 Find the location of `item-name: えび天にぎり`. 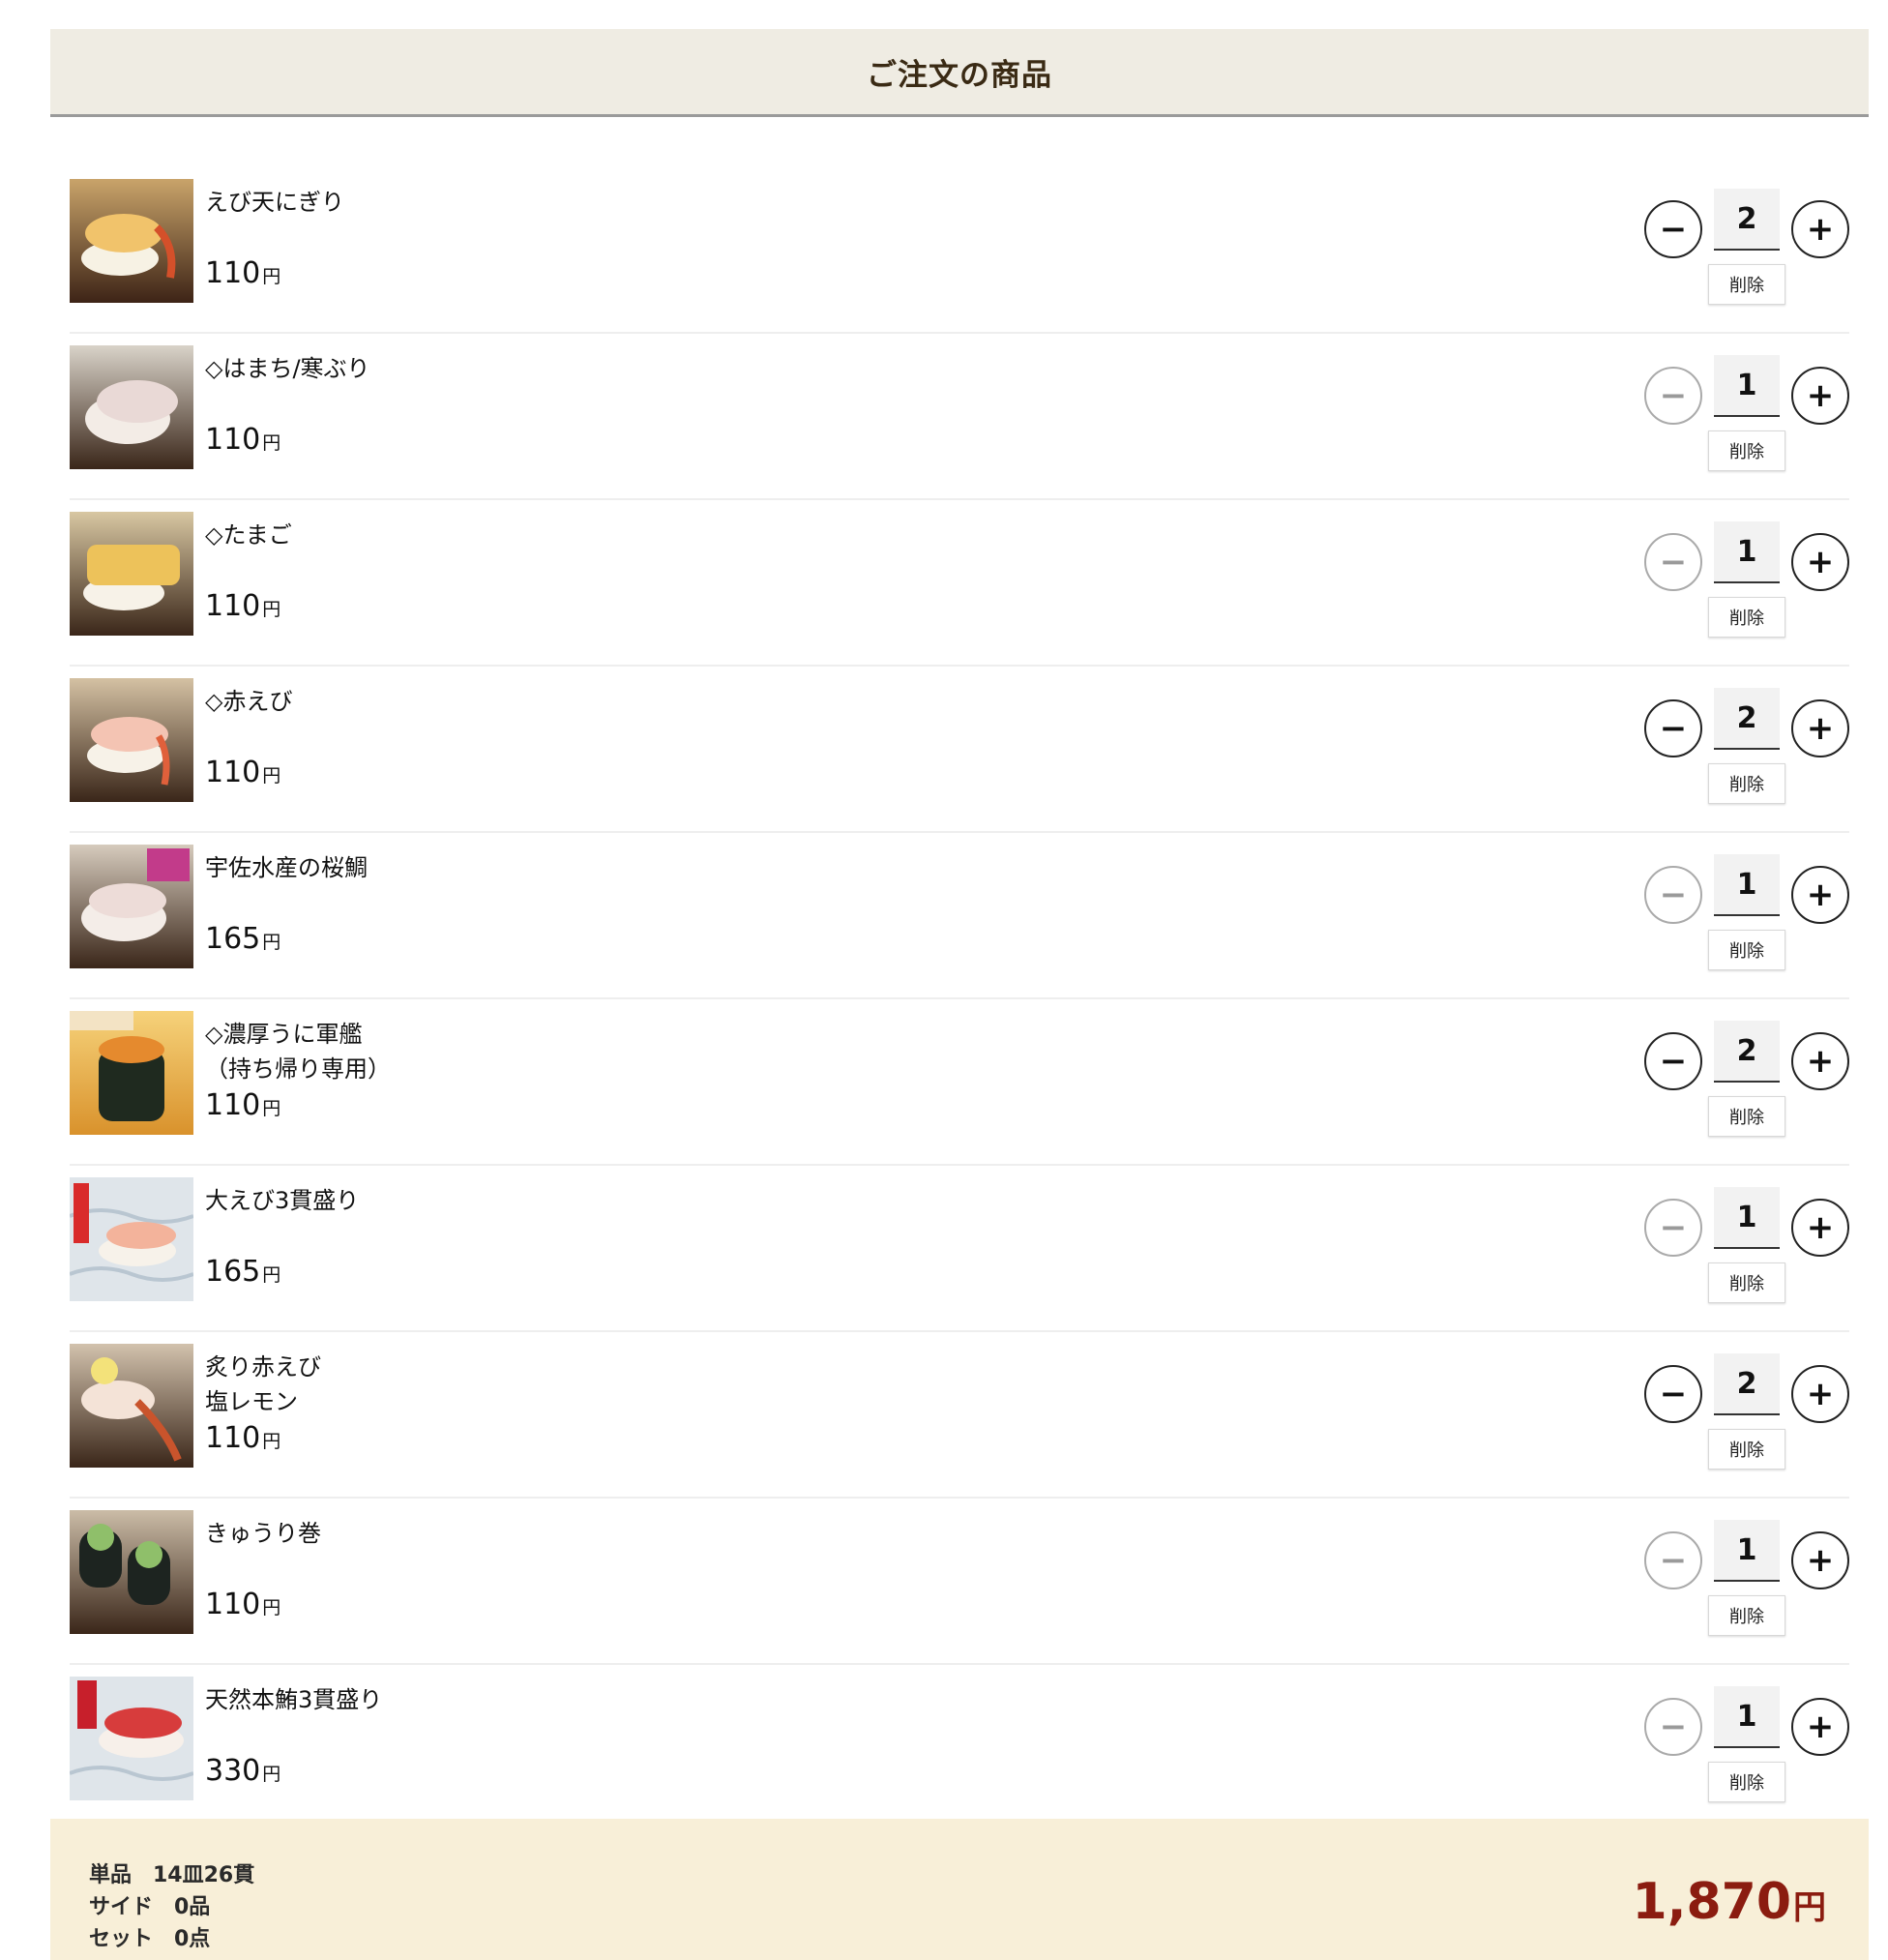

item-name: えび天にぎり is located at coordinates (274, 202).